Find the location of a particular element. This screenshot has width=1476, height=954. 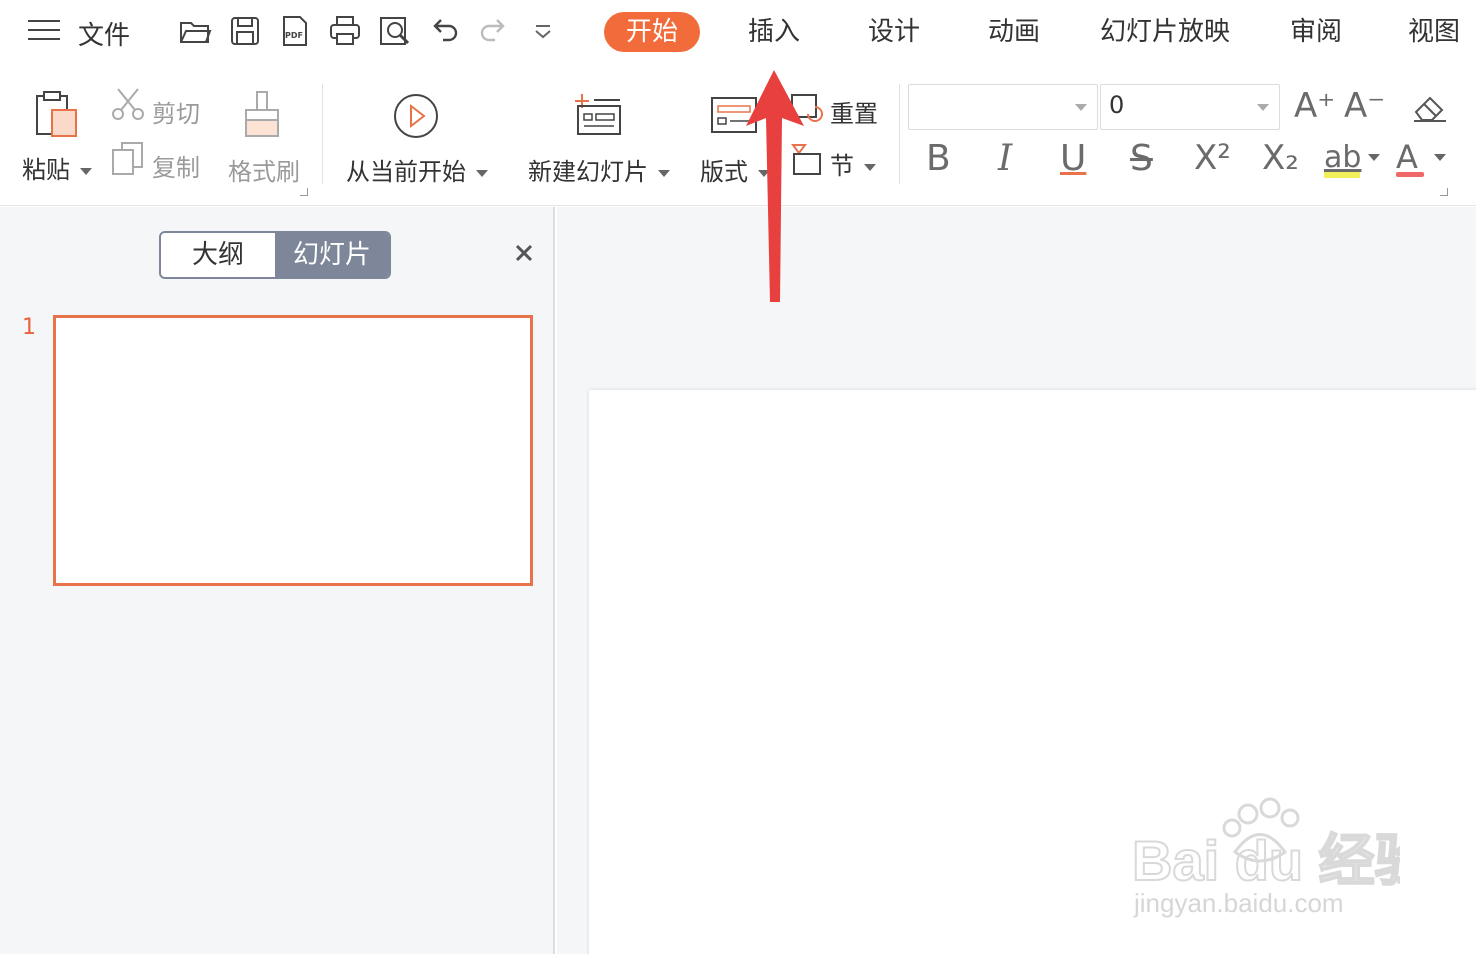

section-button: 节 is located at coordinates (853, 163).